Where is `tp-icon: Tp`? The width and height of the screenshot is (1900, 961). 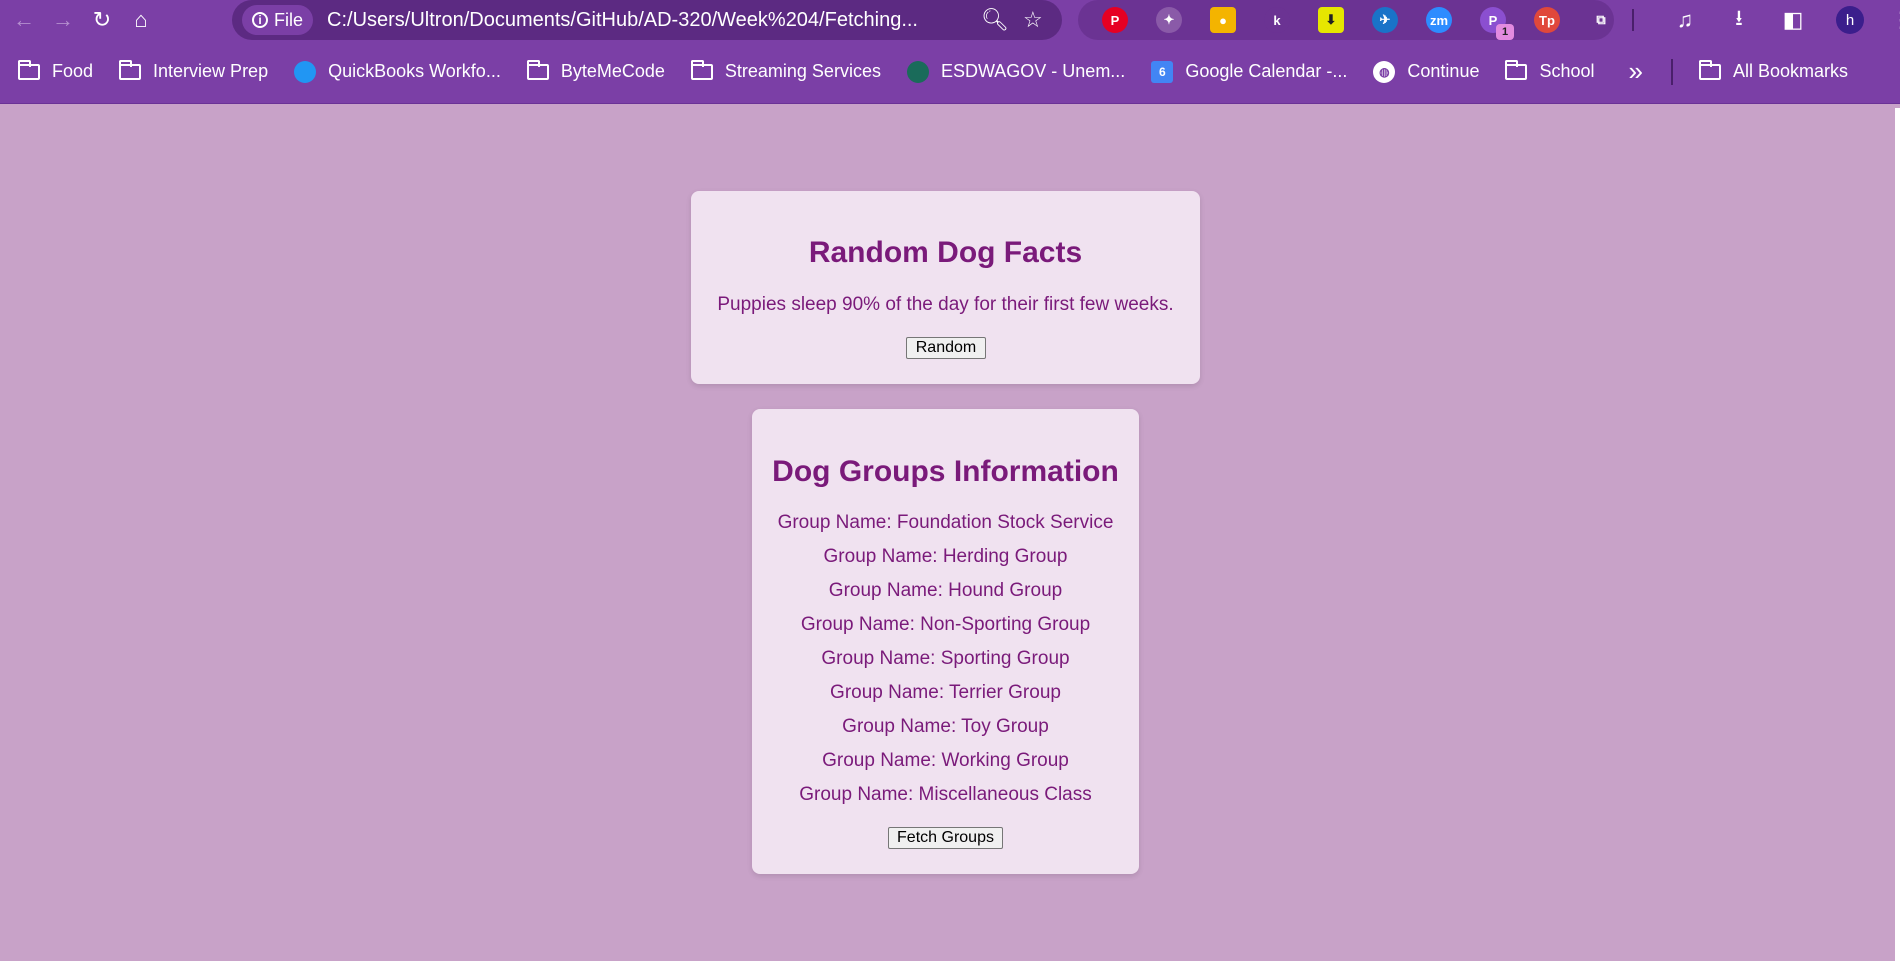
tp-icon: Tp is located at coordinates (1547, 20).